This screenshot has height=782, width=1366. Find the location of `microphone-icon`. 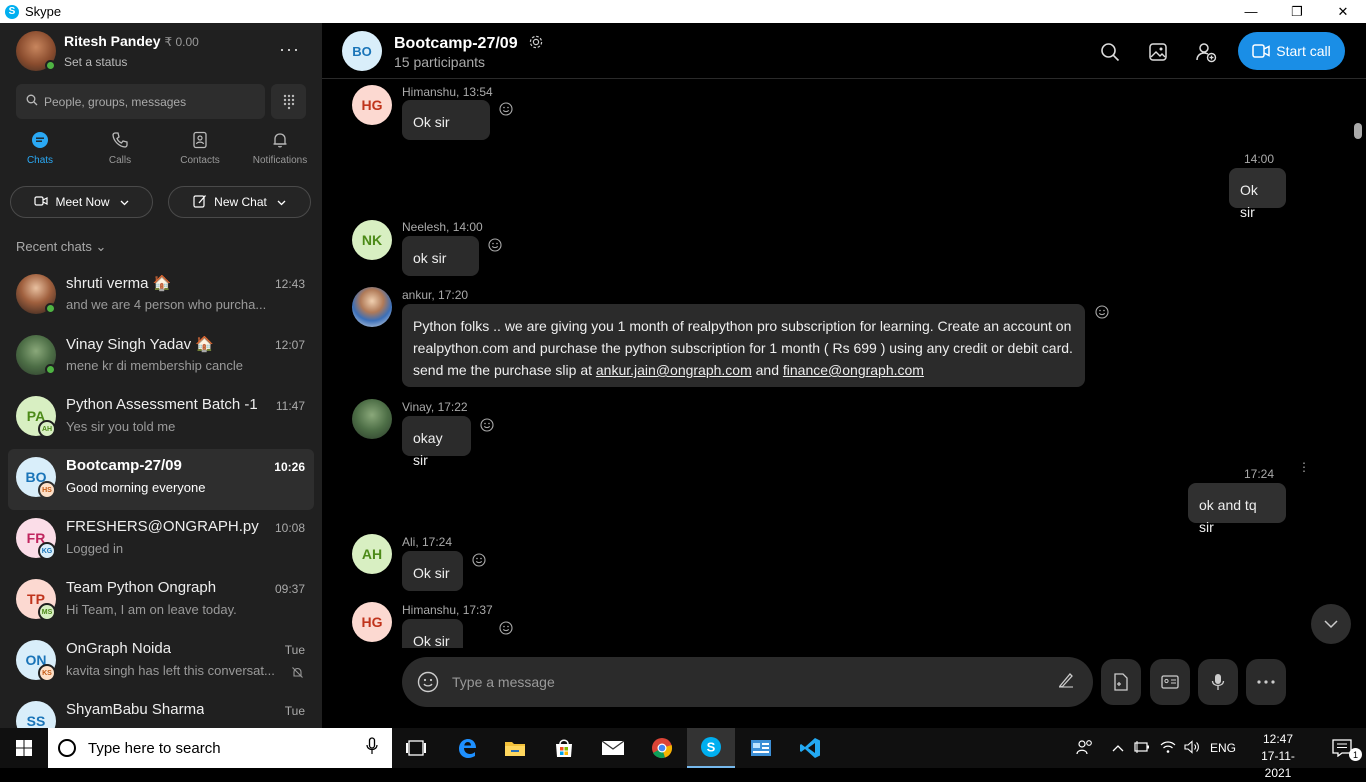

microphone-icon is located at coordinates (372, 748).